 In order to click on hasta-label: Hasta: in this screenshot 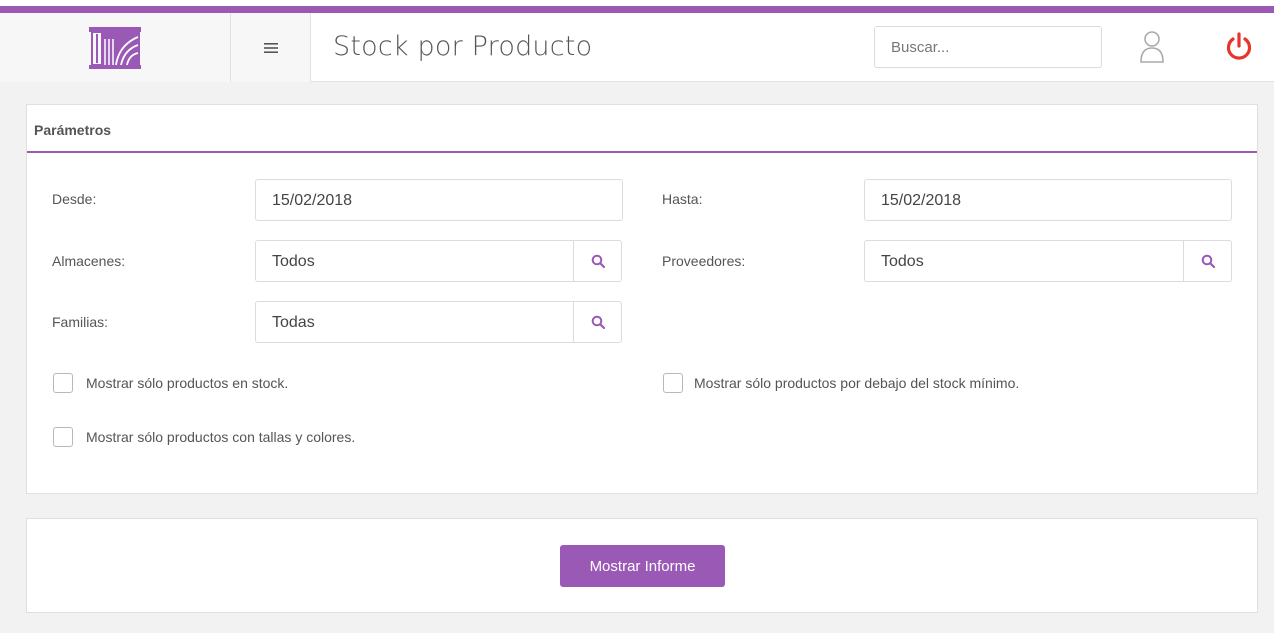, I will do `click(682, 199)`.